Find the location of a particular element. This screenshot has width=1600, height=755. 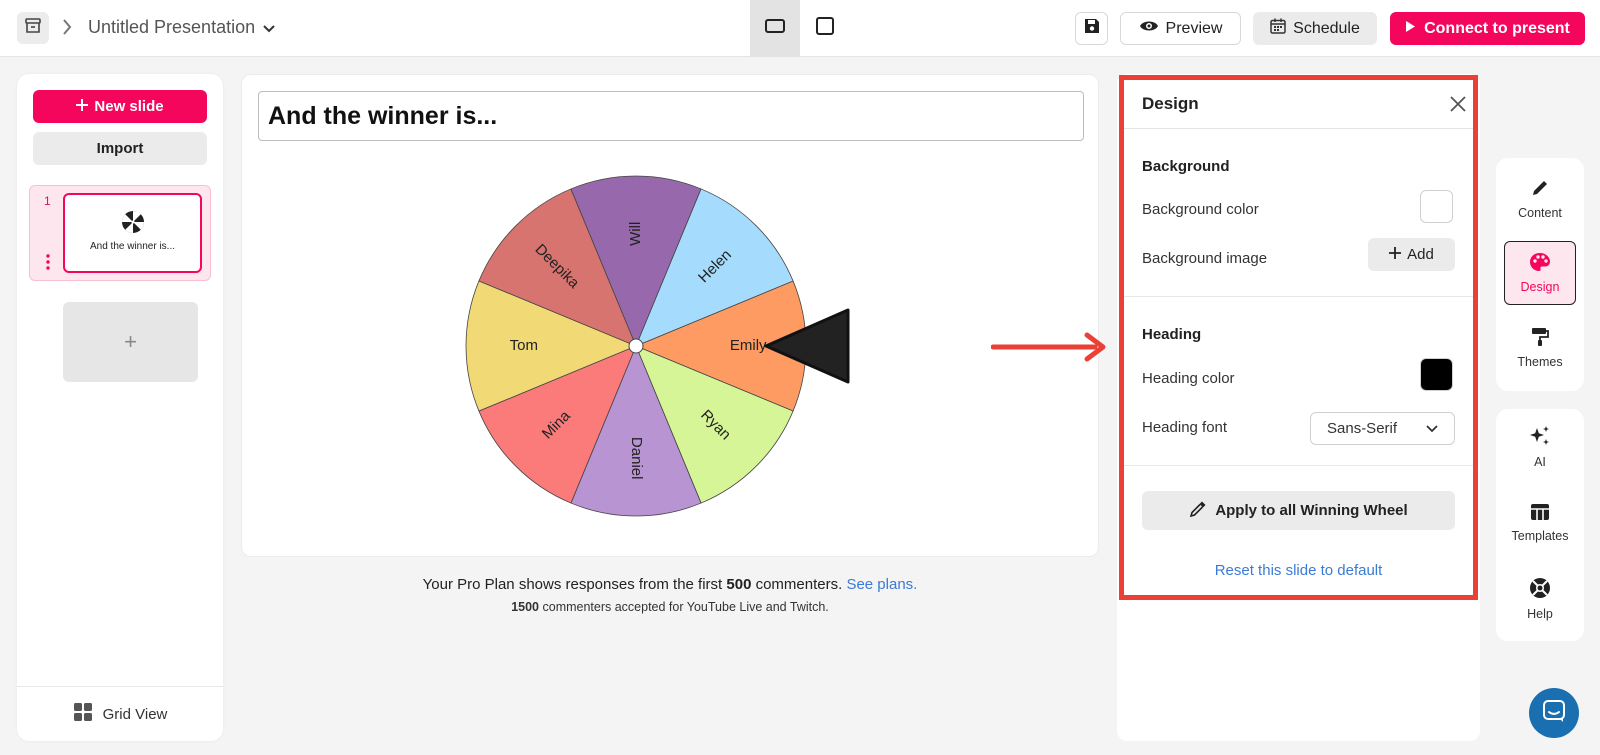

plan-commenter-limit: 500 is located at coordinates (739, 584).